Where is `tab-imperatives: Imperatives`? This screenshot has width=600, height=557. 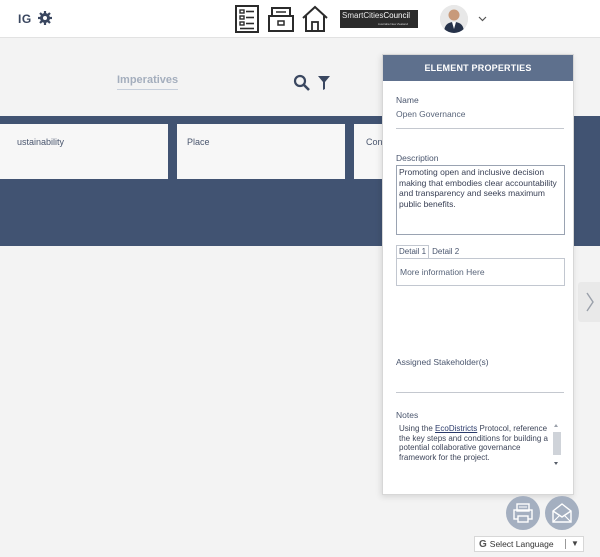
tab-imperatives: Imperatives is located at coordinates (148, 82).